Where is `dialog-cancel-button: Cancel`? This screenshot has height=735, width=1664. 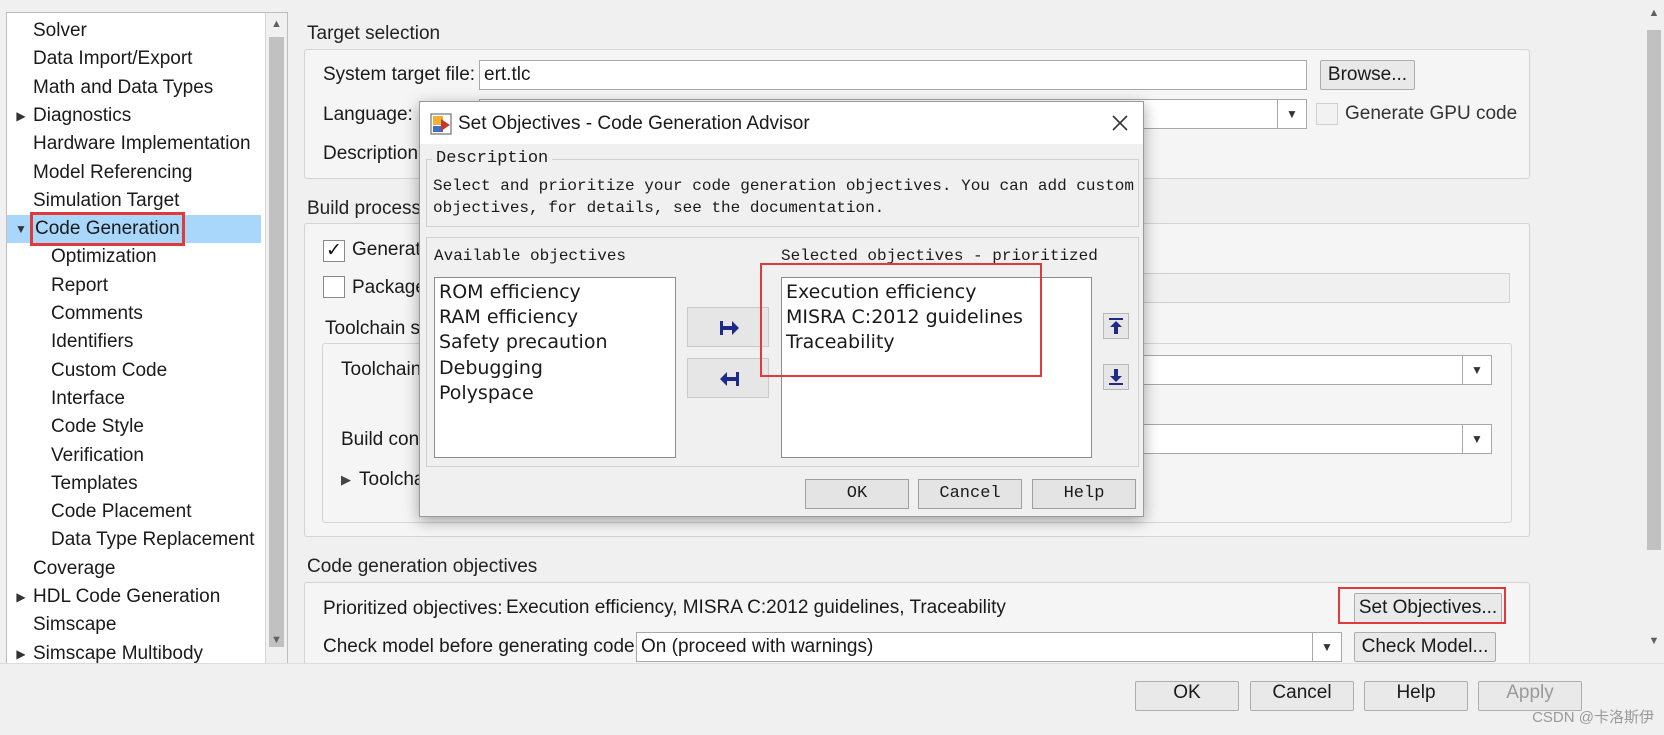
dialog-cancel-button: Cancel is located at coordinates (970, 494).